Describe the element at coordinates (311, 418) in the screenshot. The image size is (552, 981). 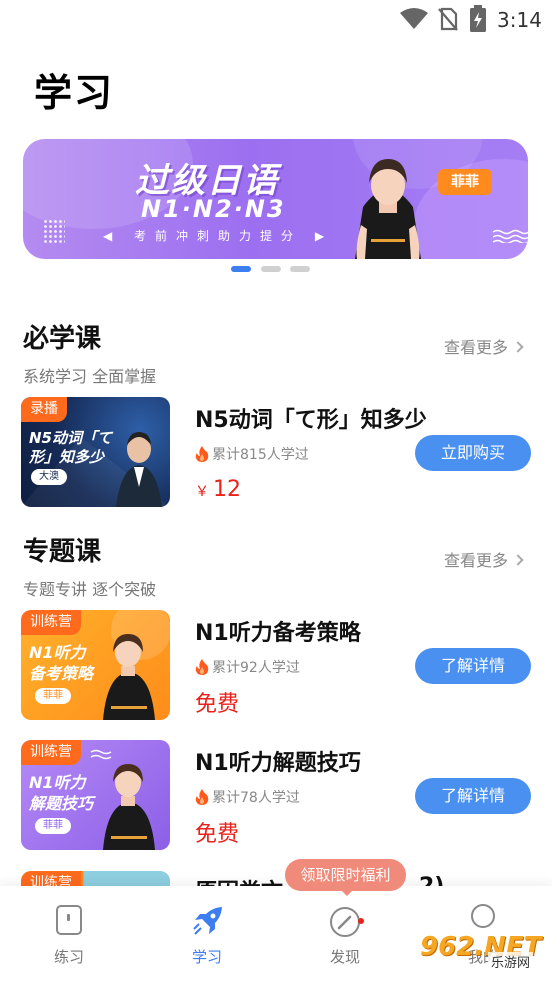
I see `course-title: N5动词「て形」知多少` at that location.